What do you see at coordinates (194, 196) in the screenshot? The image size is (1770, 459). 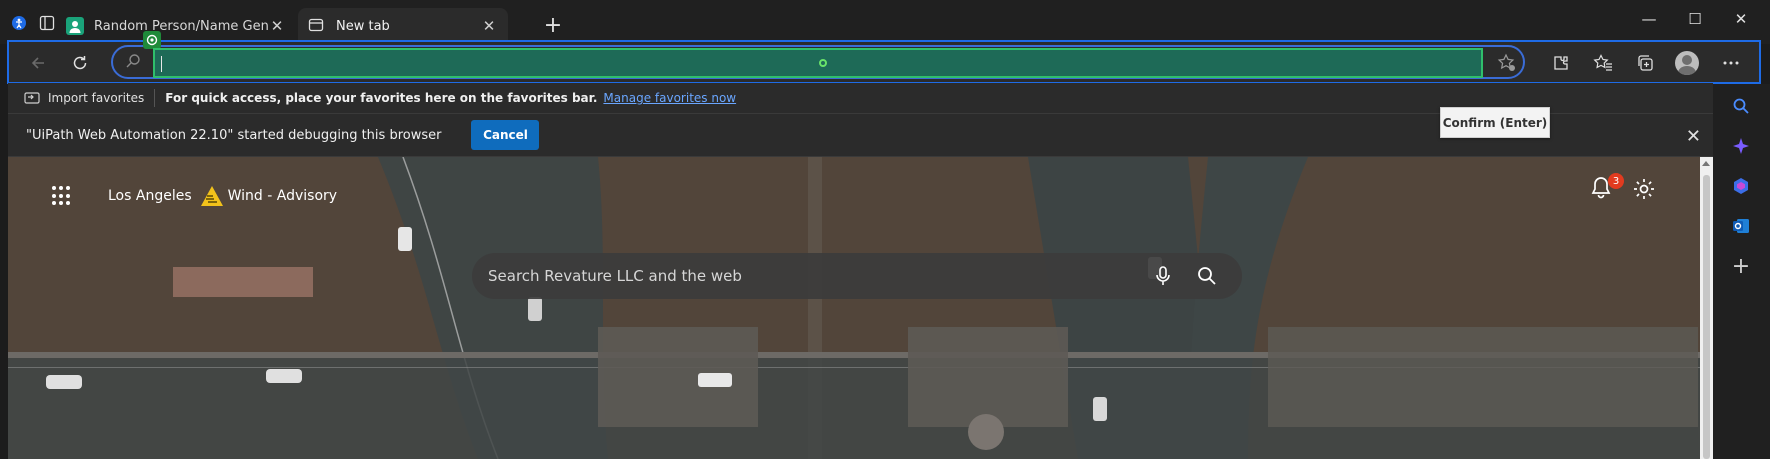 I see `weather-widget: Los Angeles Wind - Advisory` at bounding box center [194, 196].